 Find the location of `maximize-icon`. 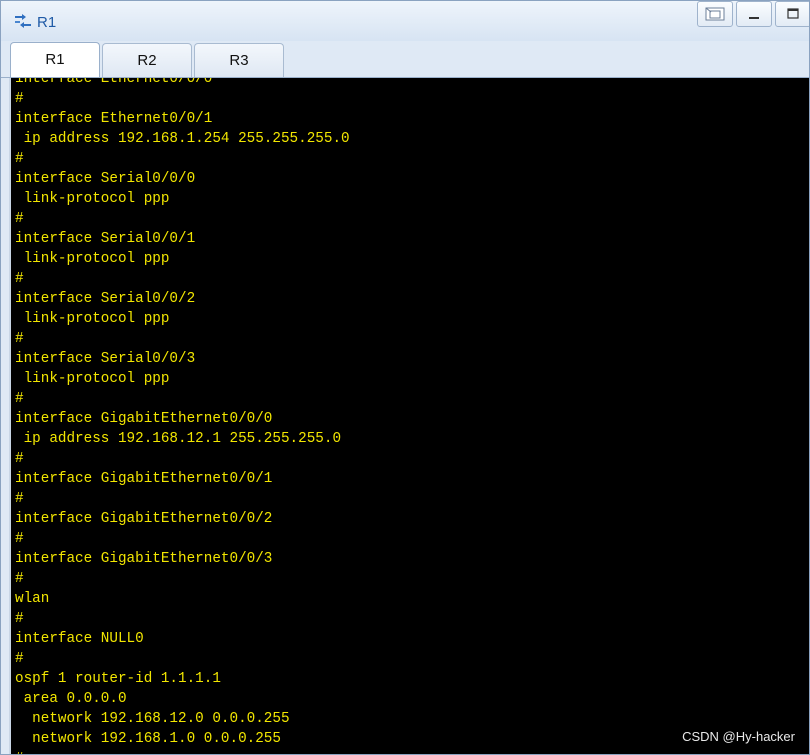

maximize-icon is located at coordinates (793, 13).